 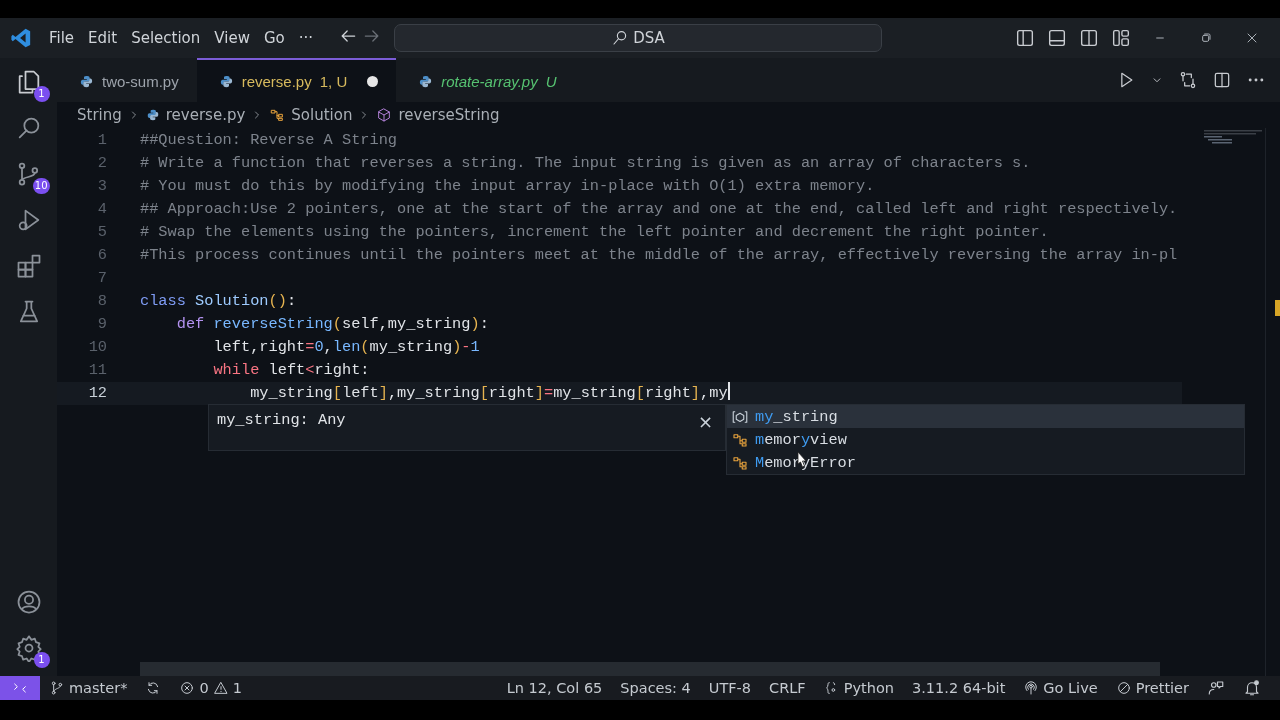 I want to click on problems-status: 0 1, so click(x=210, y=688).